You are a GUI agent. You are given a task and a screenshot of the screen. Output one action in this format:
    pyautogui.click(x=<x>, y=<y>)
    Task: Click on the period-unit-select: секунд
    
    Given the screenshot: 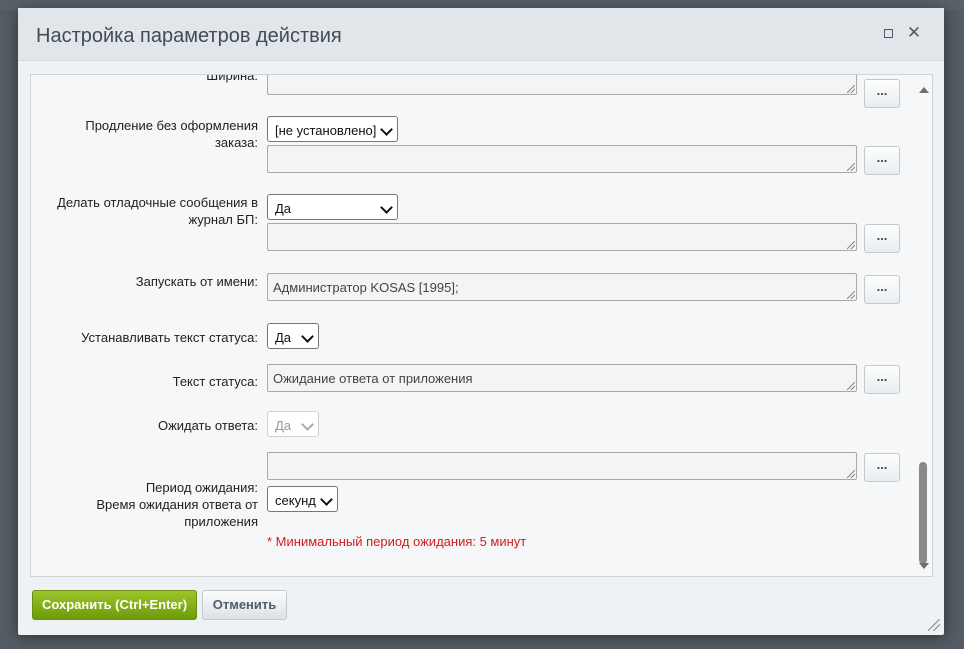 What is the action you would take?
    pyautogui.click(x=302, y=499)
    